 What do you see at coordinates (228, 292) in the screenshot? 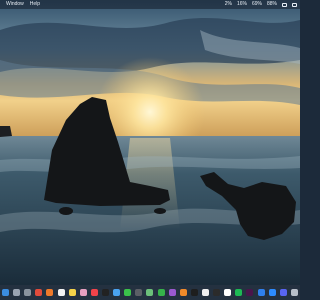
I see `reminders-icon` at bounding box center [228, 292].